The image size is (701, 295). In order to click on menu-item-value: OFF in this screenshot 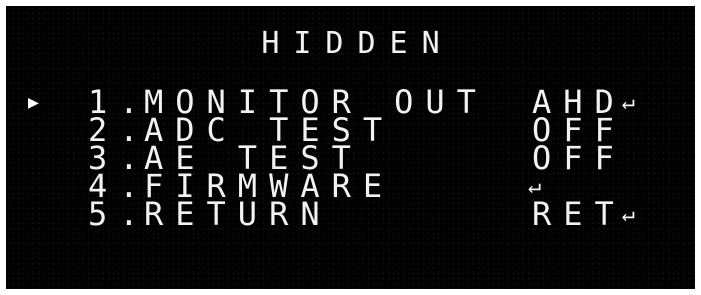, I will do `click(579, 158)`.